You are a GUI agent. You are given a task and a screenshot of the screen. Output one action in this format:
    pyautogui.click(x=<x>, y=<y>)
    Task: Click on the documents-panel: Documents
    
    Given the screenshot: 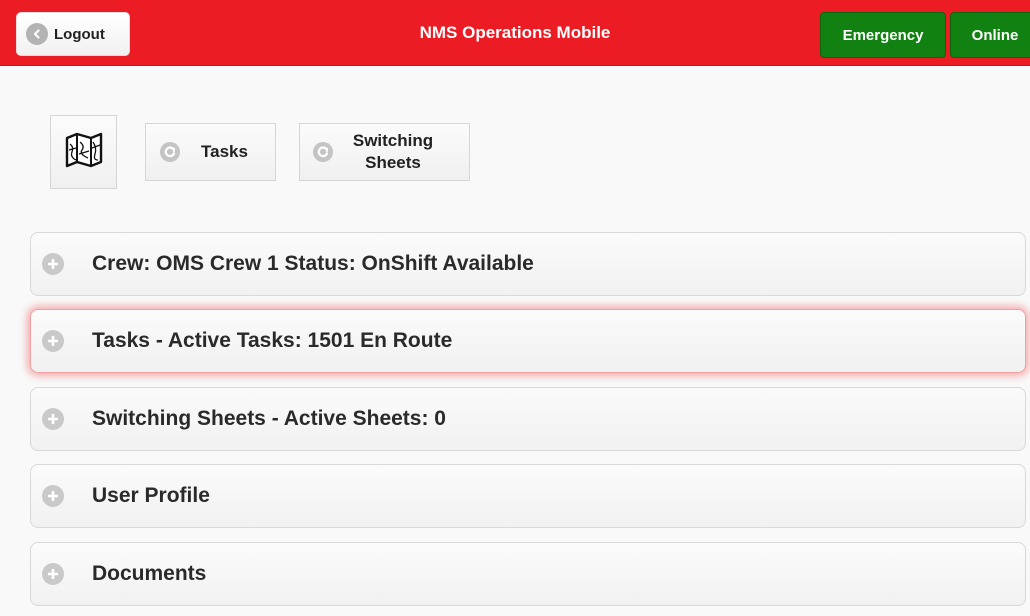 What is the action you would take?
    pyautogui.click(x=528, y=574)
    